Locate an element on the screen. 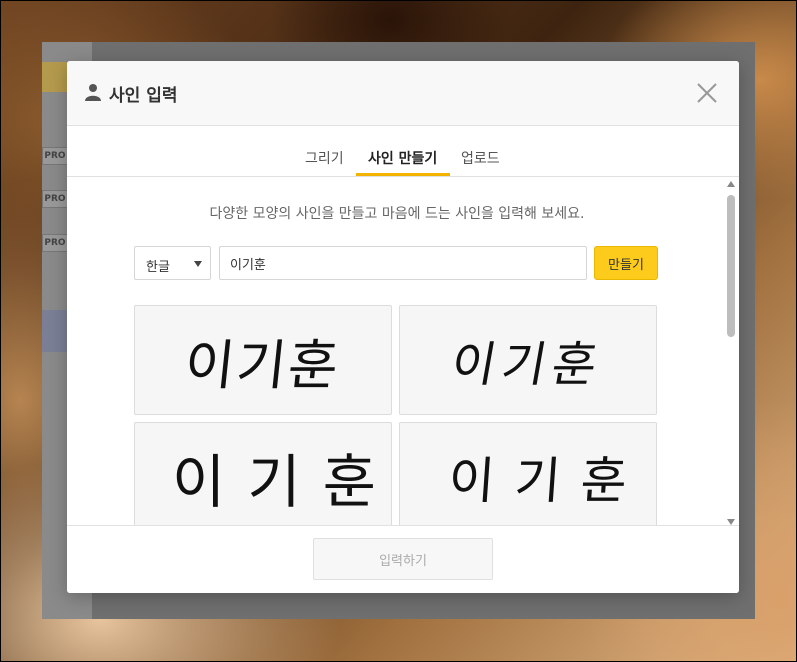  caret-down-icon is located at coordinates (198, 264).